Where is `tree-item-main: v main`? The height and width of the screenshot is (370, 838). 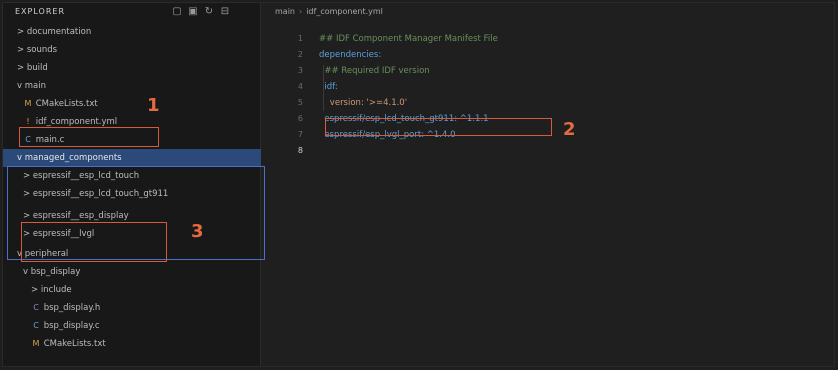 tree-item-main: v main is located at coordinates (138, 86).